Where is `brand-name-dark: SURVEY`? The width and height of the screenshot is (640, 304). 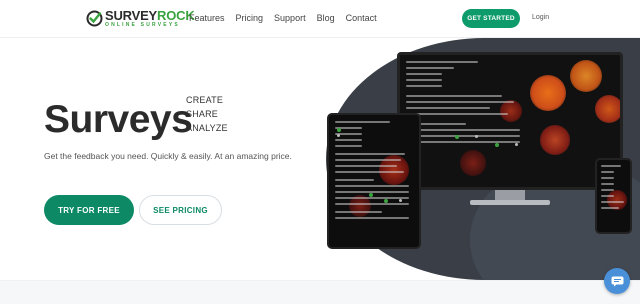
brand-name-dark: SURVEY is located at coordinates (131, 15).